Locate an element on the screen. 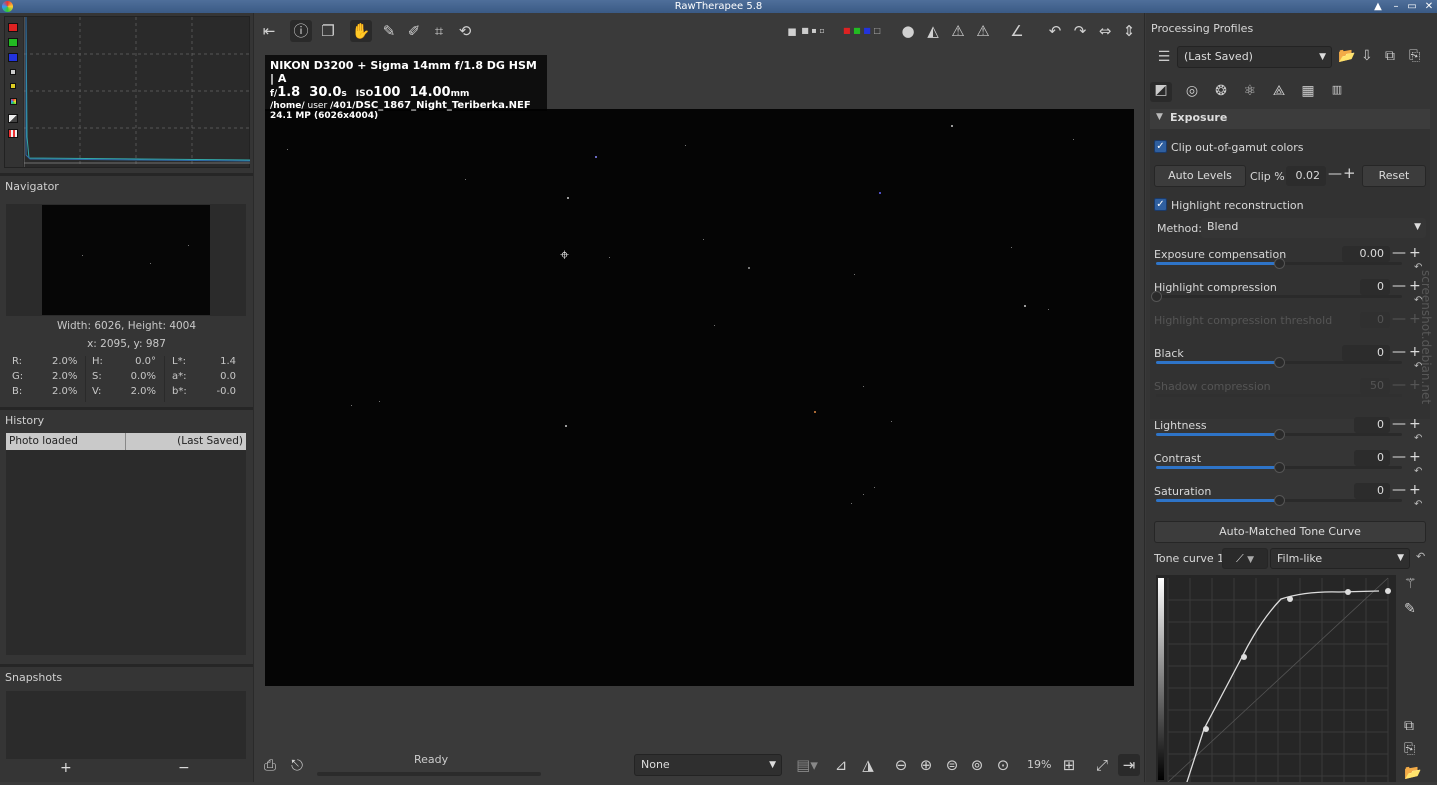  preview-channel-icons: ■ ■ ■ □ is located at coordinates (862, 31).